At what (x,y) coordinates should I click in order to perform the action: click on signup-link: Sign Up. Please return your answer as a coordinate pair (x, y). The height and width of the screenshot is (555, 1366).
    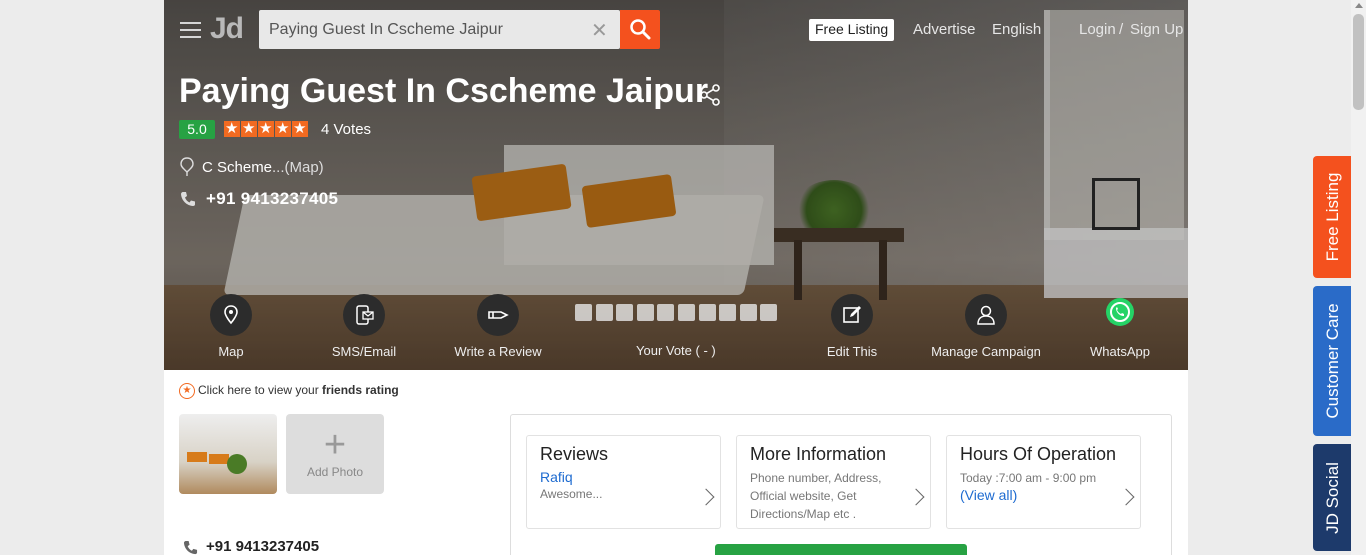
    Looking at the image, I should click on (1156, 29).